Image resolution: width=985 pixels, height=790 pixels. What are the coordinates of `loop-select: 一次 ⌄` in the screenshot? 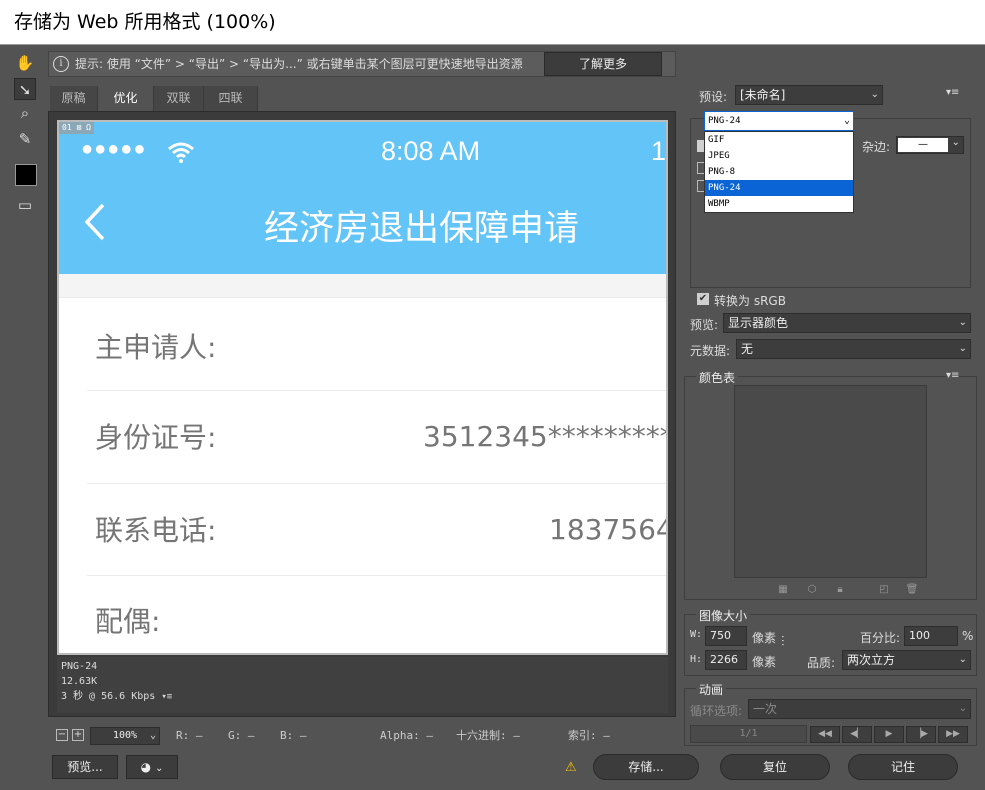 It's located at (859, 709).